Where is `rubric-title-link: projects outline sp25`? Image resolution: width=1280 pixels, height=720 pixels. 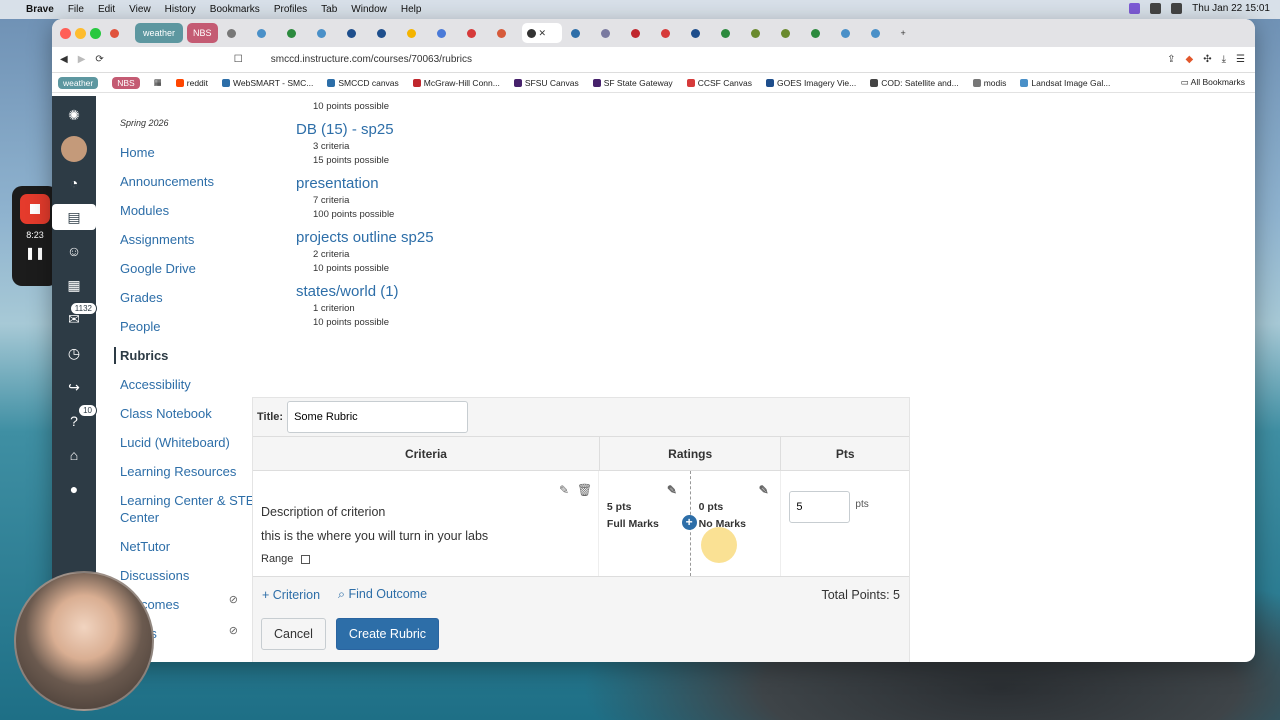 rubric-title-link: projects outline sp25 is located at coordinates (775, 238).